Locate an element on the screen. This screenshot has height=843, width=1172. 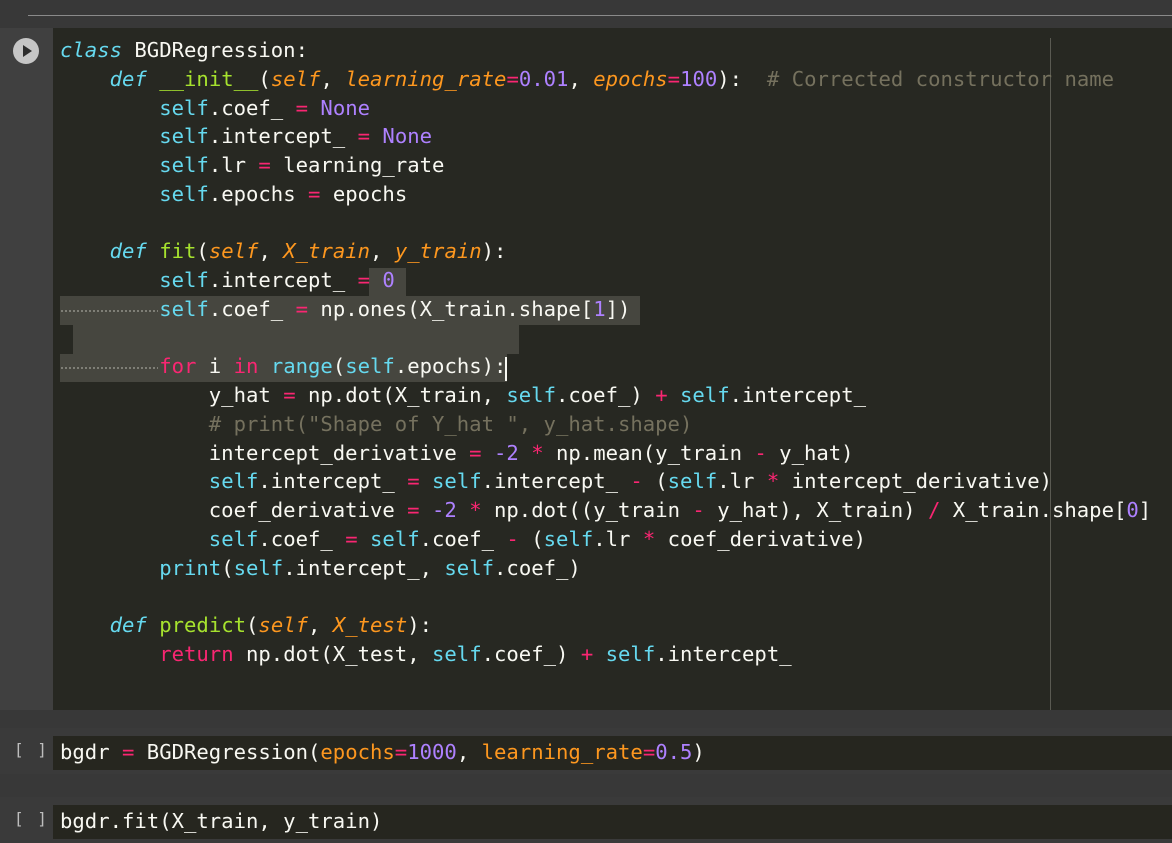
code-token: np.mean(y_train is located at coordinates (649, 453).